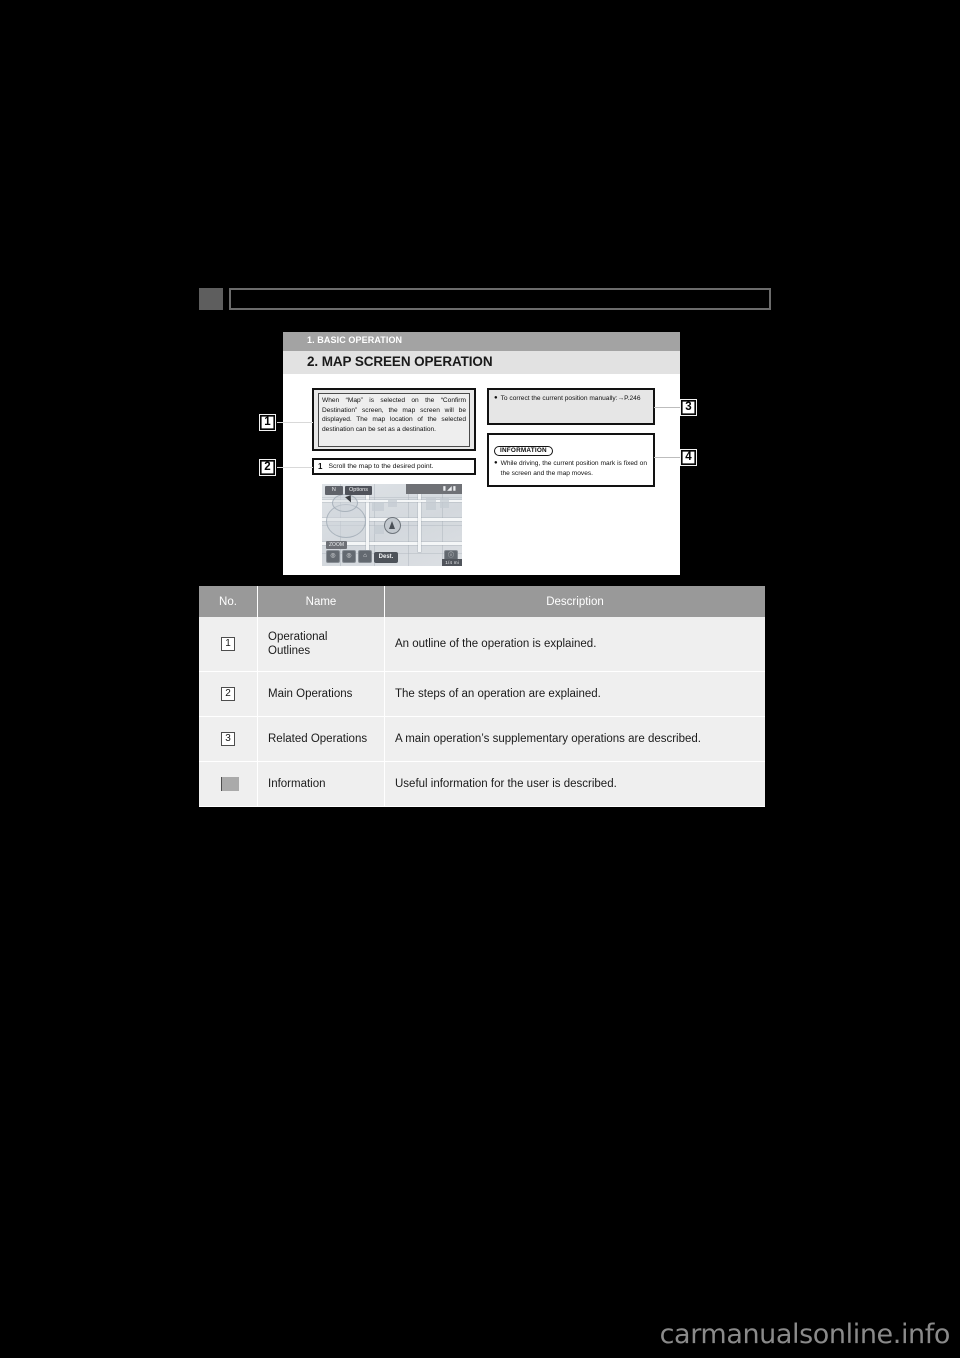  Describe the element at coordinates (320, 466) in the screenshot. I see `main-operation-step-number: 1` at that location.